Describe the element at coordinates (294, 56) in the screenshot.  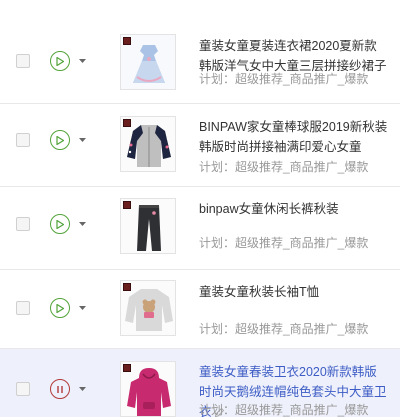
I see `product-title: 童装女童夏装连衣裙2020夏新款韩版洋气女中大童三层拼接纱裙子` at that location.